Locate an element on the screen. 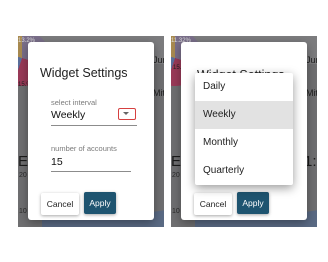 Image resolution: width=328 pixels, height=262 pixels. menu-item-daily: Daily is located at coordinates (244, 87).